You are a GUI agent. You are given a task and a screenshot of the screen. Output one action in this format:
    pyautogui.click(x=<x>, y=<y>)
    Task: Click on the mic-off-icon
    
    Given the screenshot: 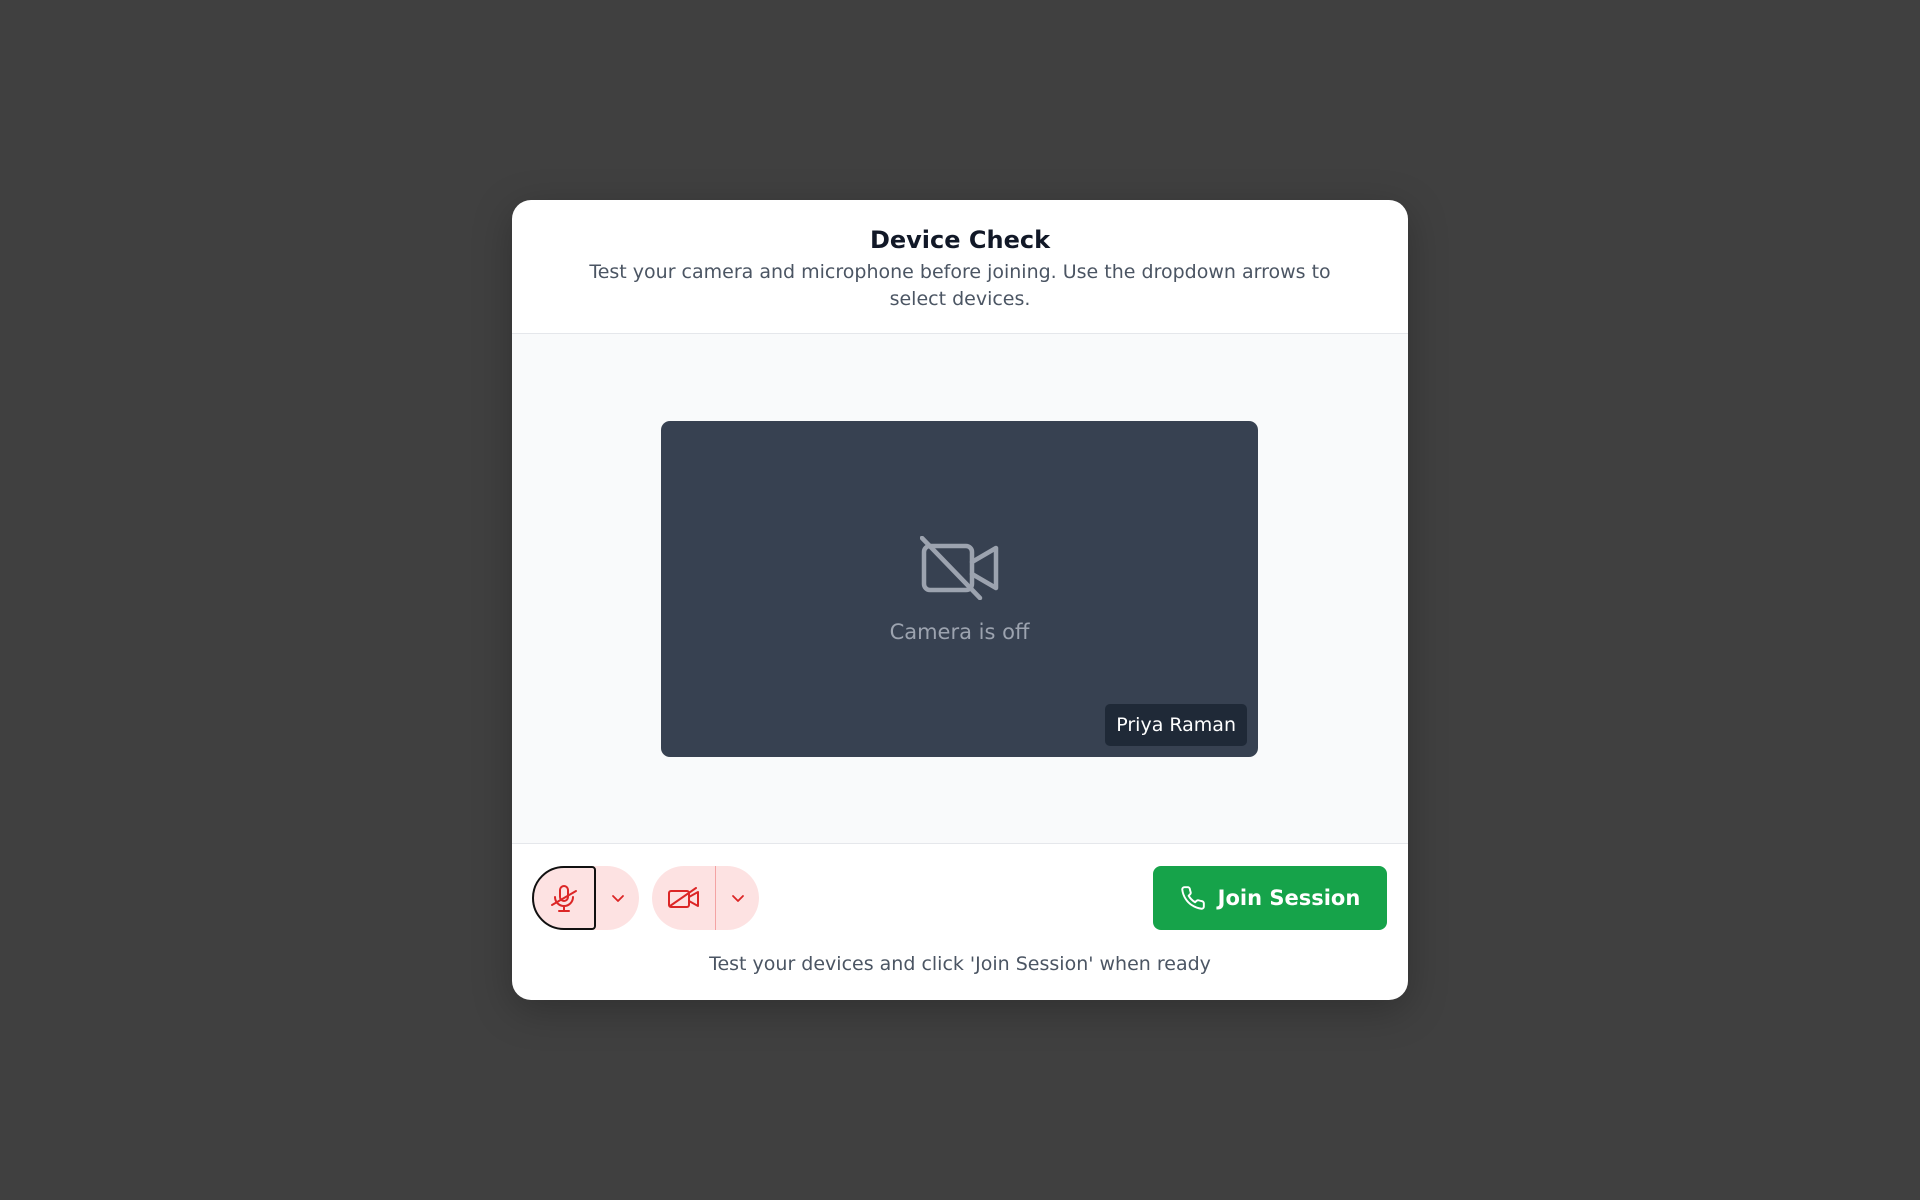 What is the action you would take?
    pyautogui.click(x=564, y=898)
    